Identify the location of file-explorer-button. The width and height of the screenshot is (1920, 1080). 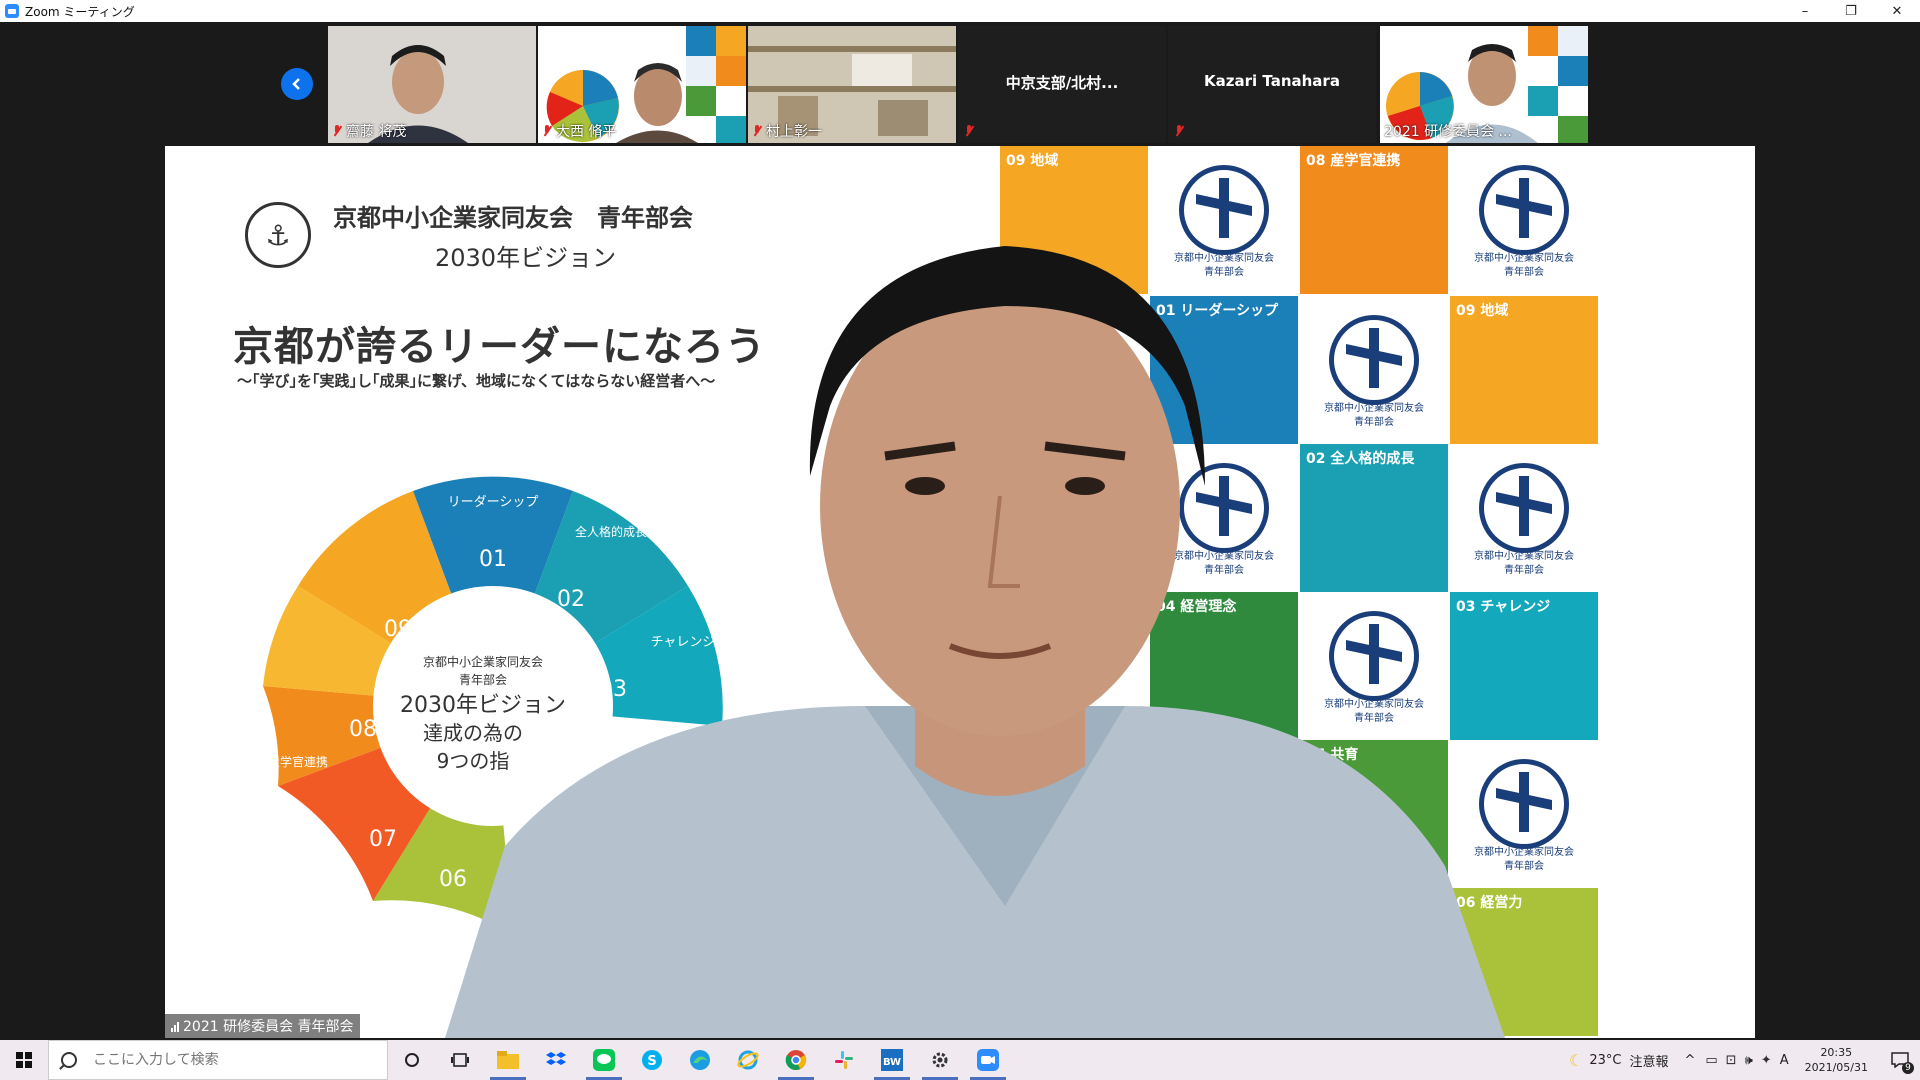
(508, 1060).